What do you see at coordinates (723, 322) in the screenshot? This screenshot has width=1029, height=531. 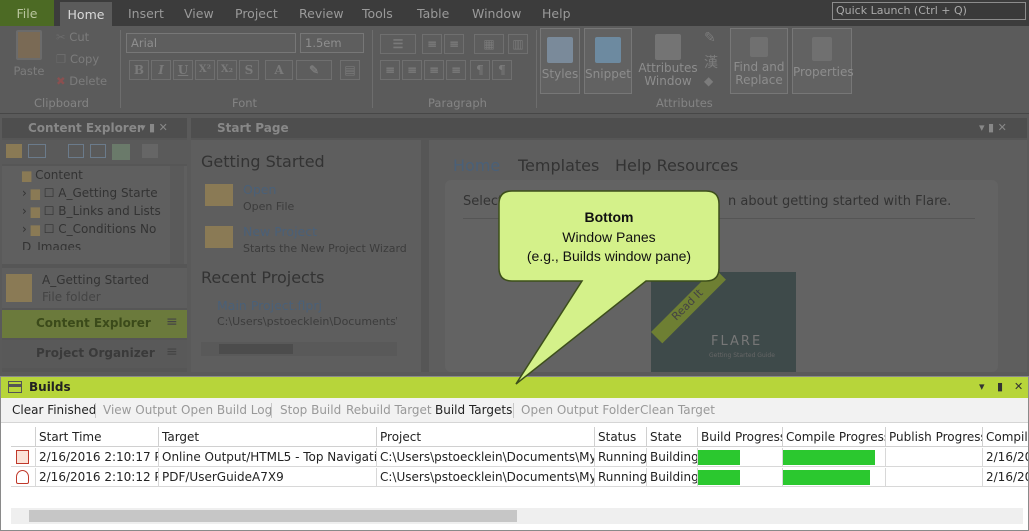 I see `getting-started-book: Read It FLARE Getting Started Guide` at bounding box center [723, 322].